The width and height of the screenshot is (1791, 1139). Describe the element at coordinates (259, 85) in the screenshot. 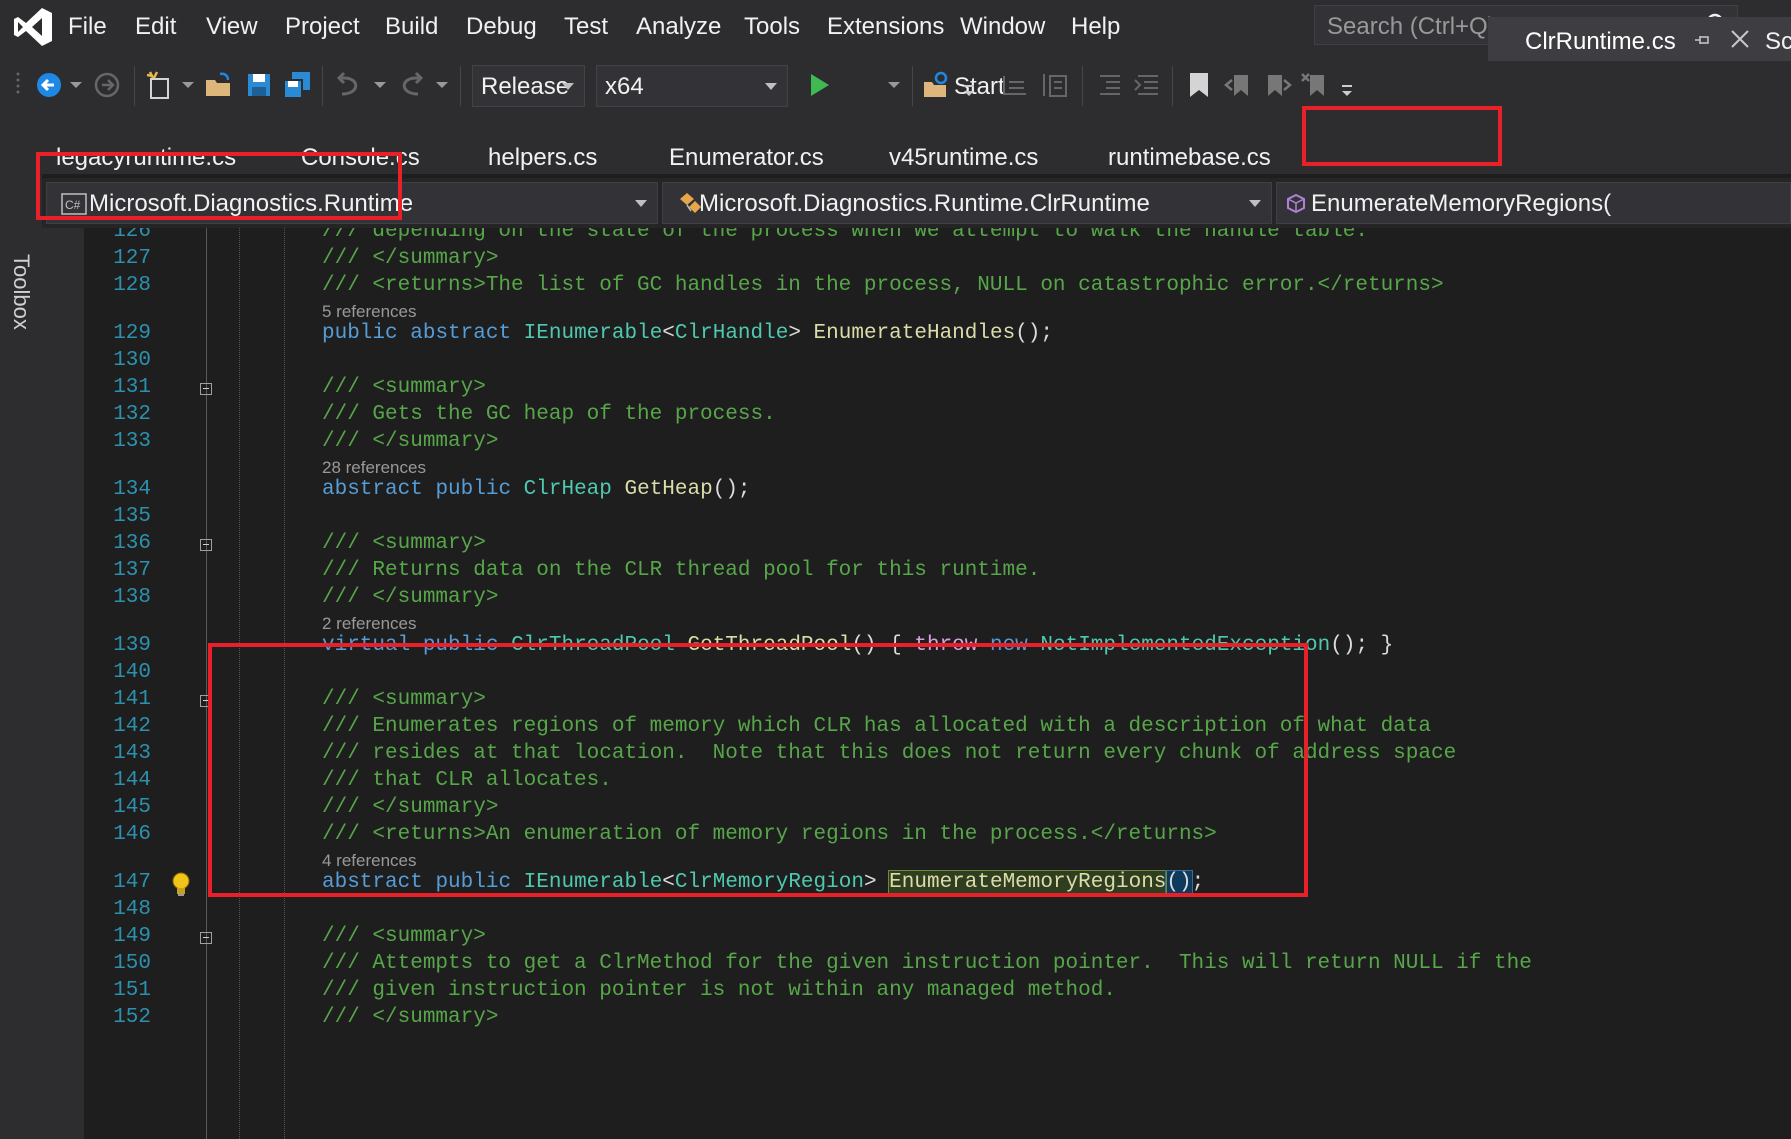

I see `save-icon` at that location.